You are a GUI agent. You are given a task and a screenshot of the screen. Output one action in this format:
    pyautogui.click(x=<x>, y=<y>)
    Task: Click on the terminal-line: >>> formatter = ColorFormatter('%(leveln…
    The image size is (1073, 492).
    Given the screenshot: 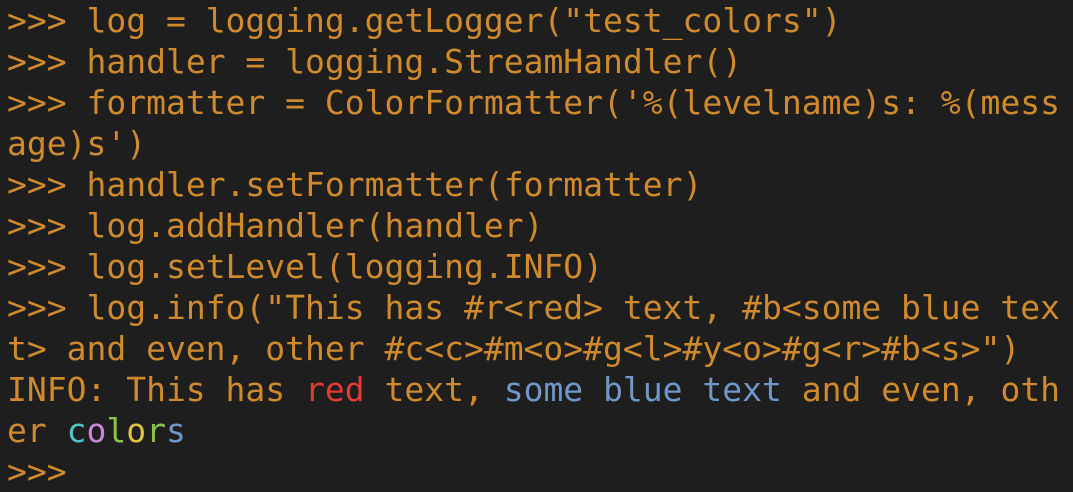 What is the action you would take?
    pyautogui.click(x=537, y=102)
    